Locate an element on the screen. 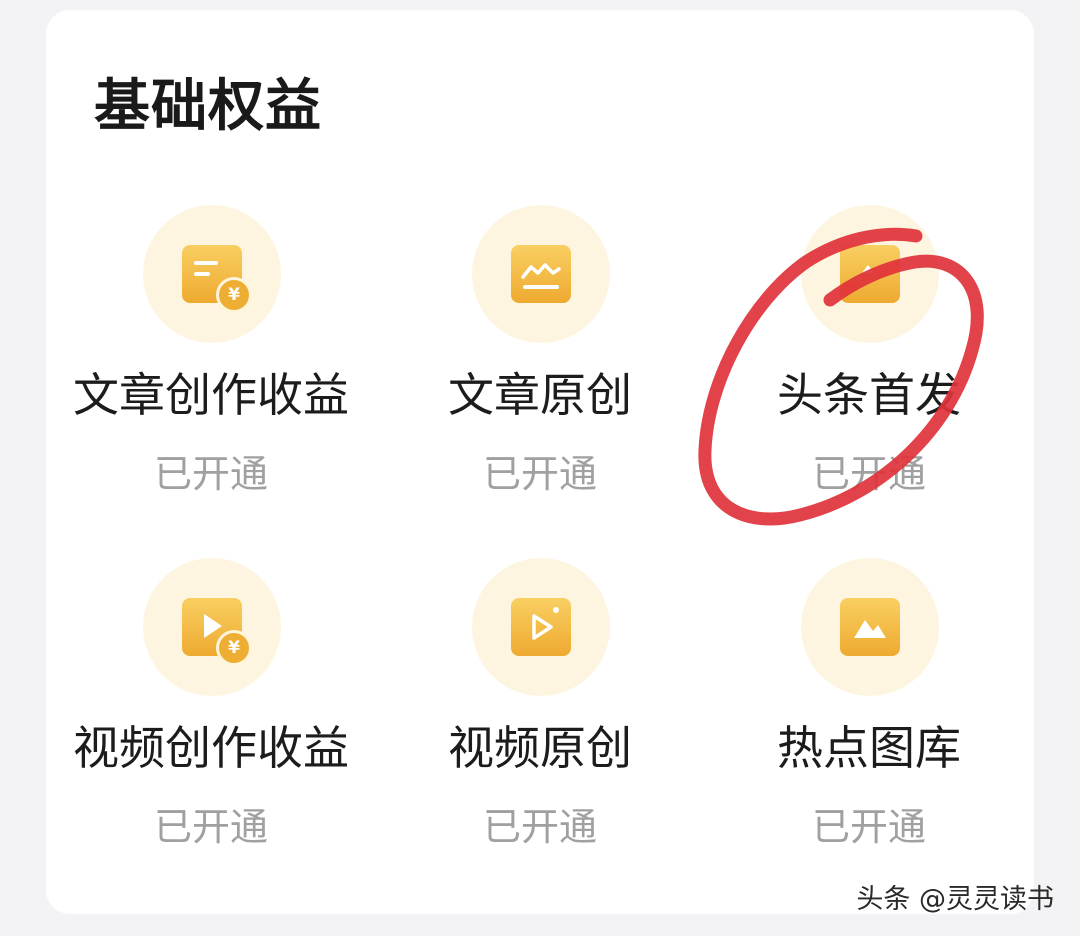  benefit-label: 文章创作收益 is located at coordinates (211, 395).